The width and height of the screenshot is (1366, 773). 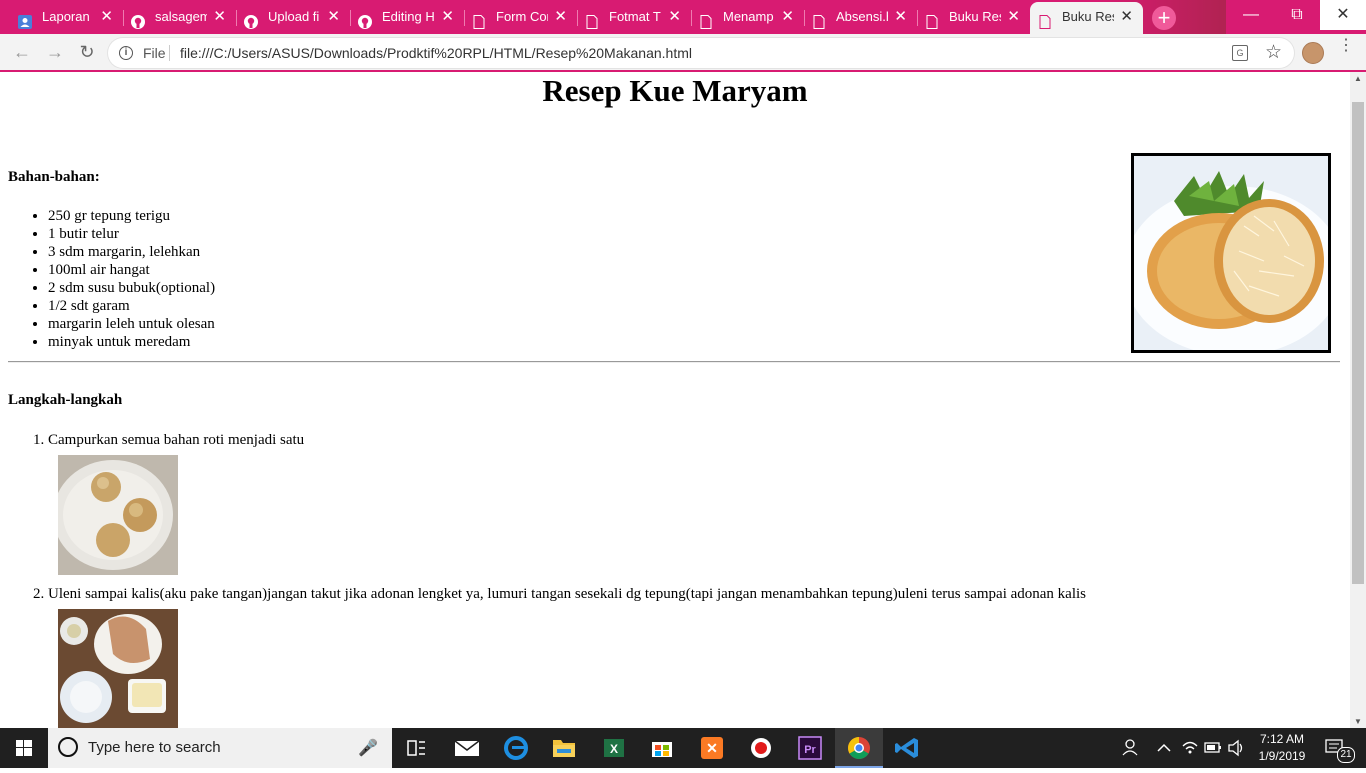 I want to click on browser-tab: Absensi.h ✕, so click(x=861, y=18).